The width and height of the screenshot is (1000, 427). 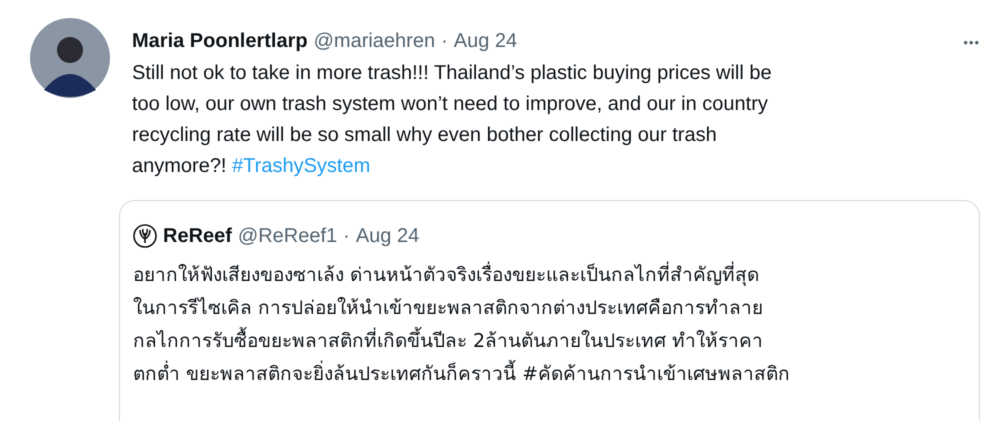 I want to click on more-icon: •••, so click(x=971, y=42).